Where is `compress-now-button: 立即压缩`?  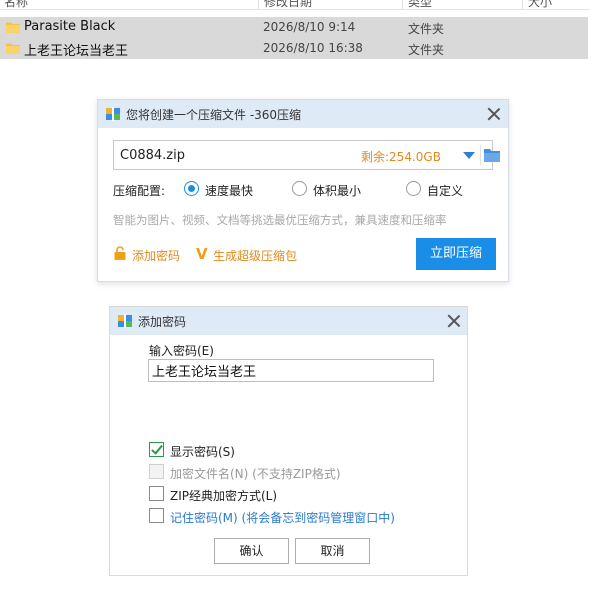 compress-now-button: 立即压缩 is located at coordinates (456, 254).